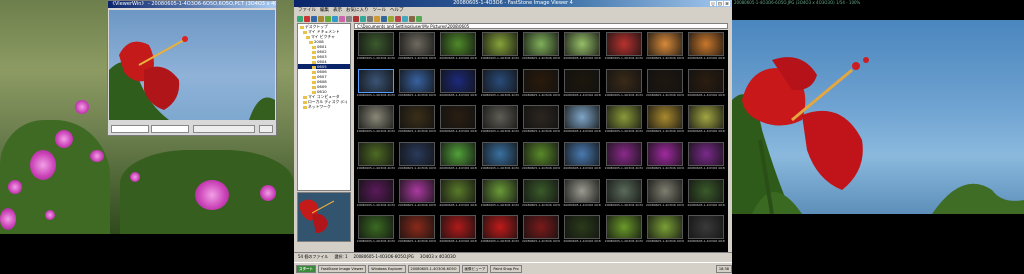 The image size is (1024, 274). Describe the element at coordinates (357, 10) in the screenshot. I see `menu-favorites: お気に入り` at that location.